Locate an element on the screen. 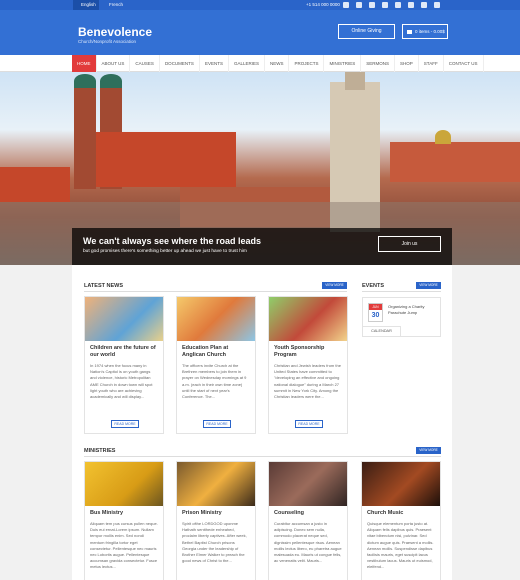 The height and width of the screenshot is (580, 520). social-links is located at coordinates (391, 5).